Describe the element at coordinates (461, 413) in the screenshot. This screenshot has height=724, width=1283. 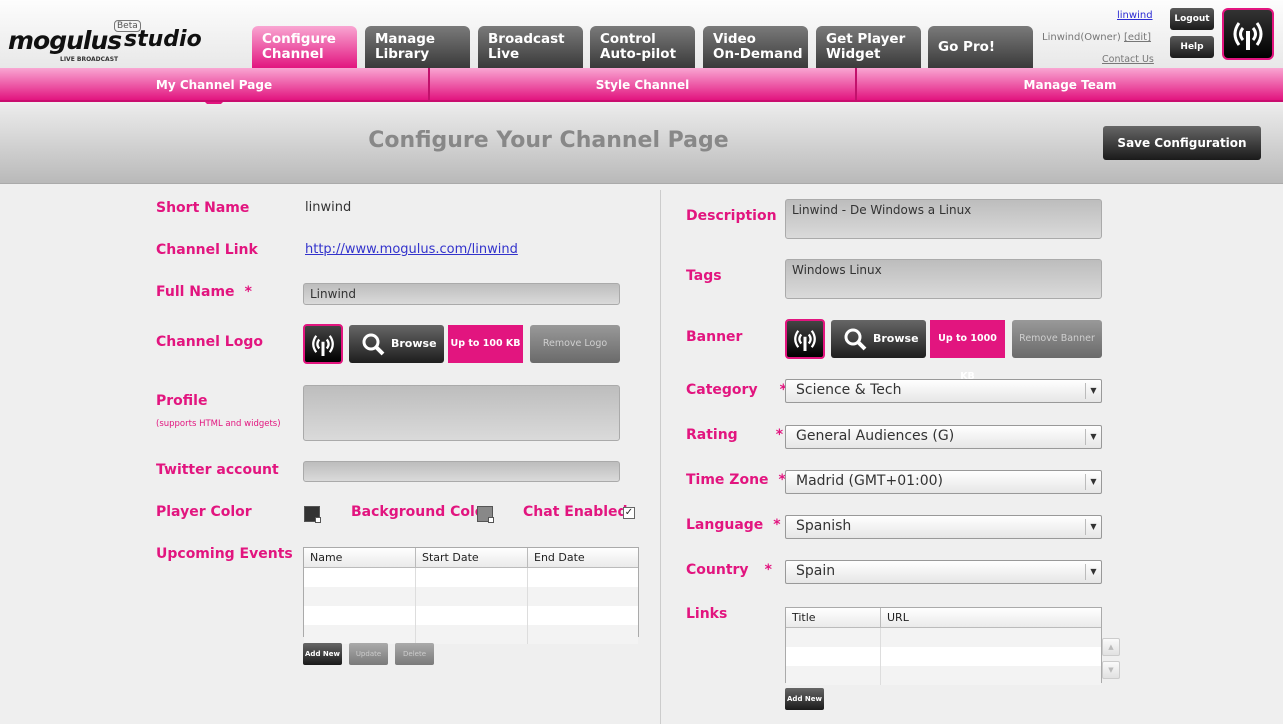
I see `profile-textarea` at that location.